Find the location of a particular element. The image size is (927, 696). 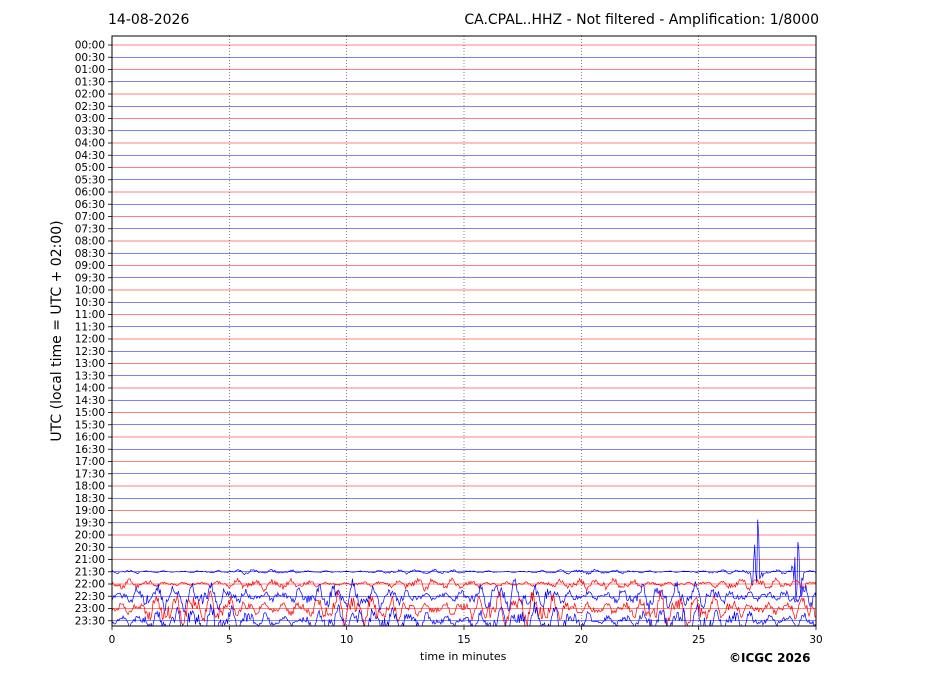

row-label: 15:00 is located at coordinates (90, 413).